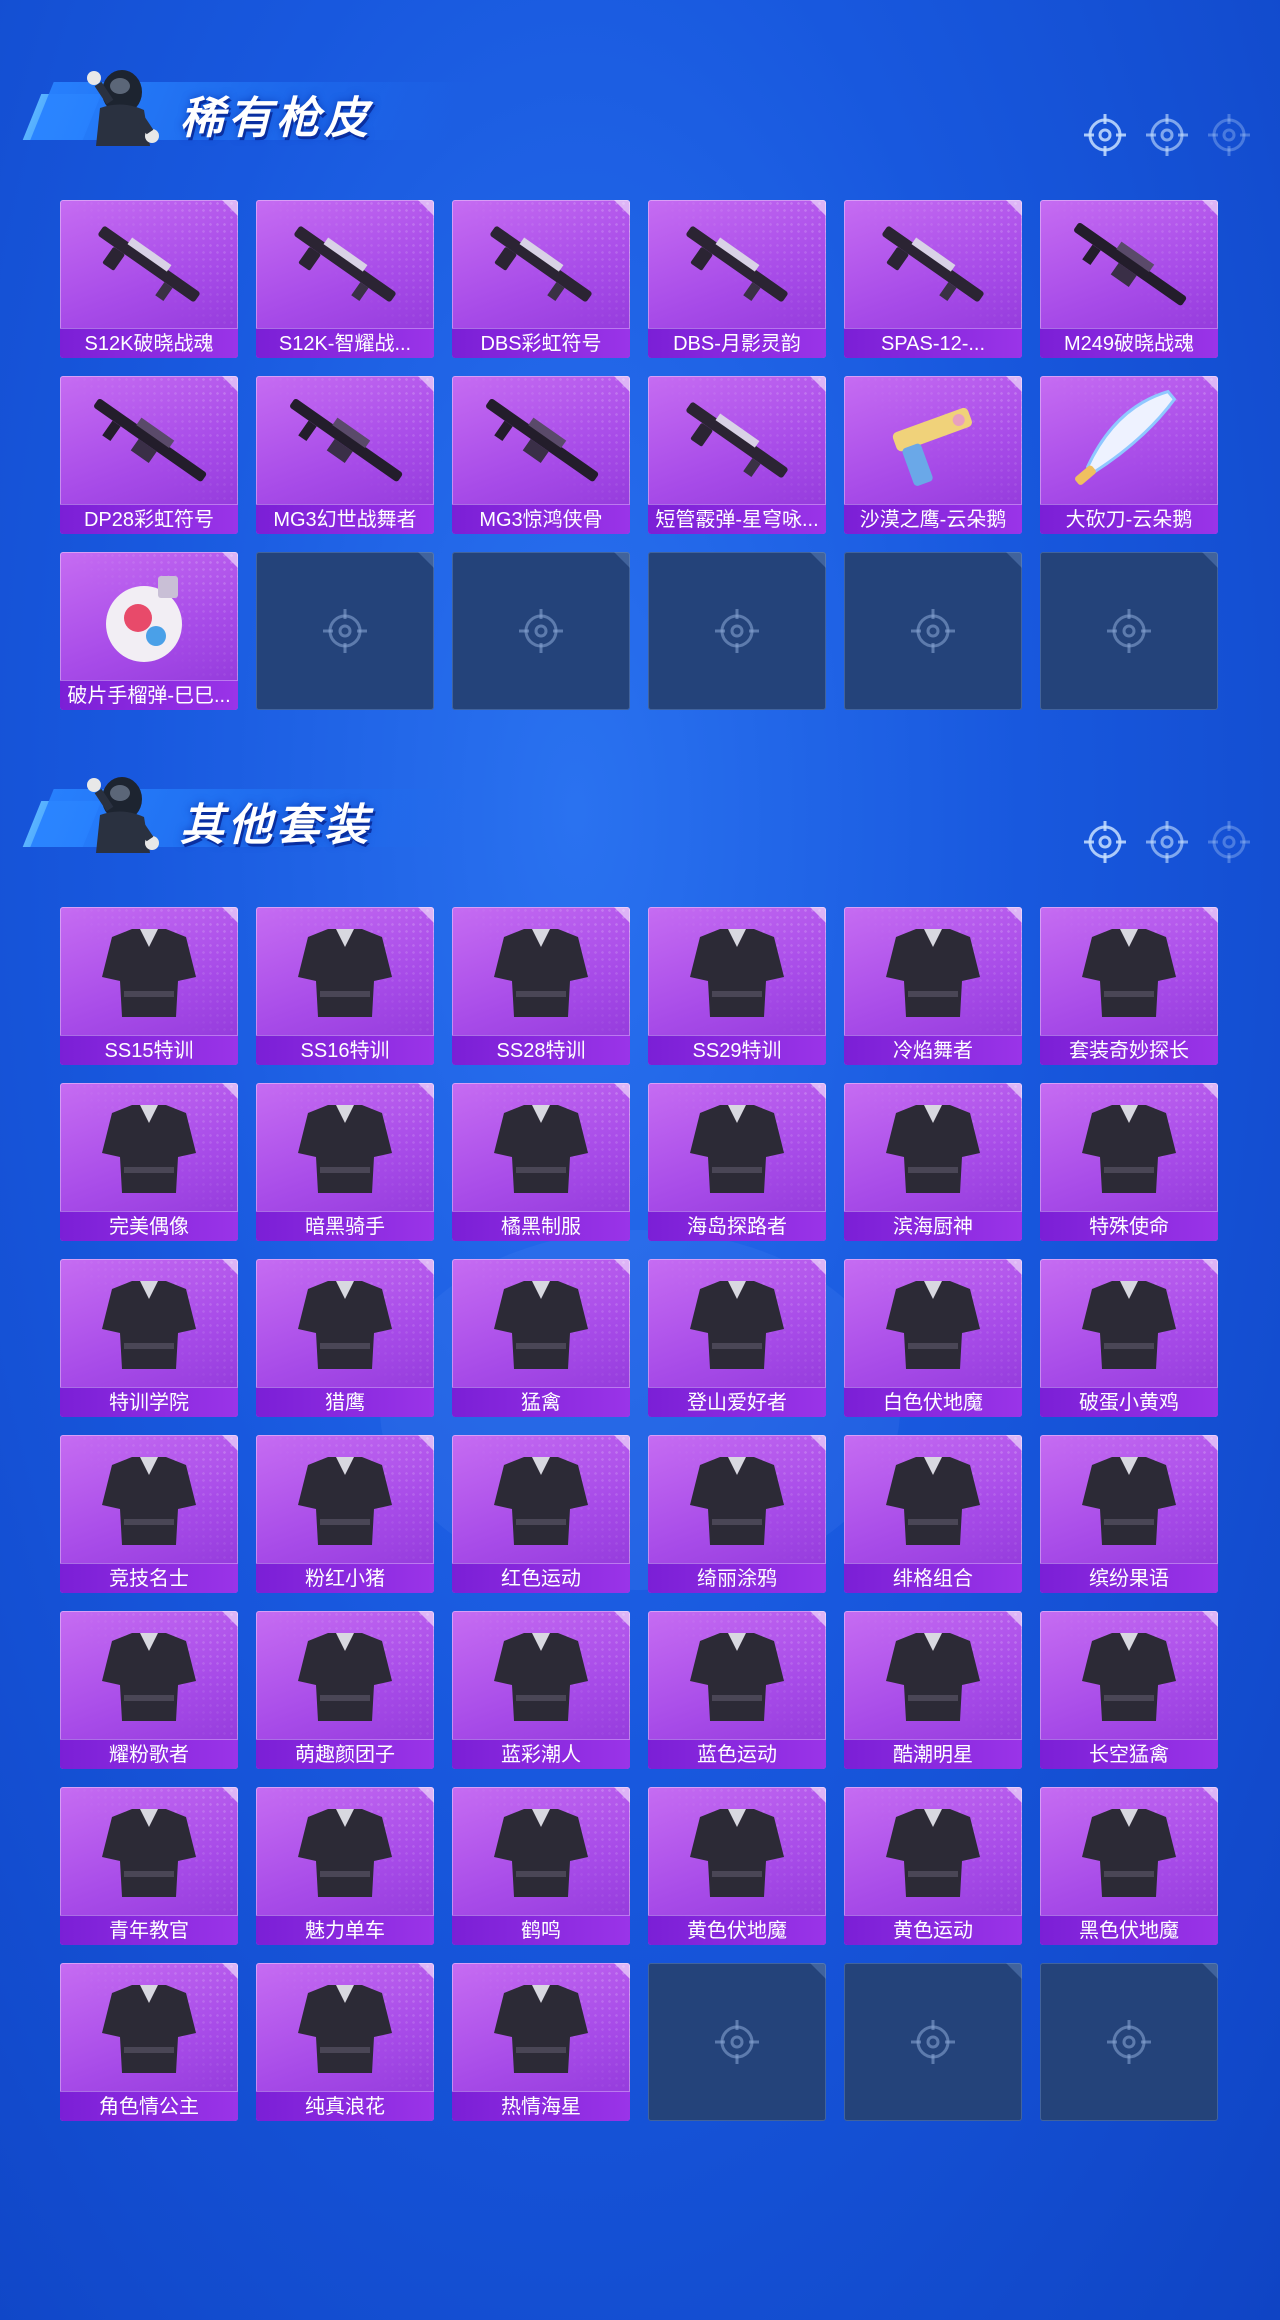 This screenshot has width=1280, height=2320. I want to click on item-label: 冷焰舞者, so click(933, 1050).